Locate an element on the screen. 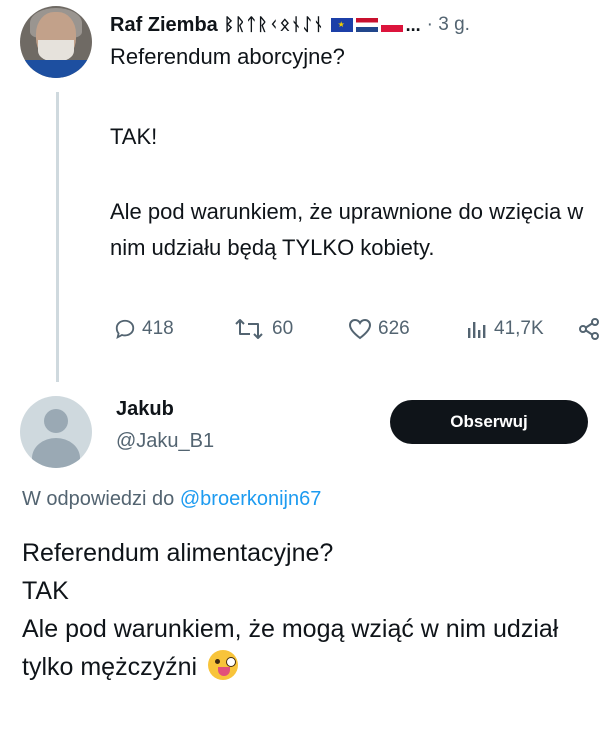 This screenshot has height=730, width=600. tweet-actions: 418 60 626 41,7K is located at coordinates (355, 333).